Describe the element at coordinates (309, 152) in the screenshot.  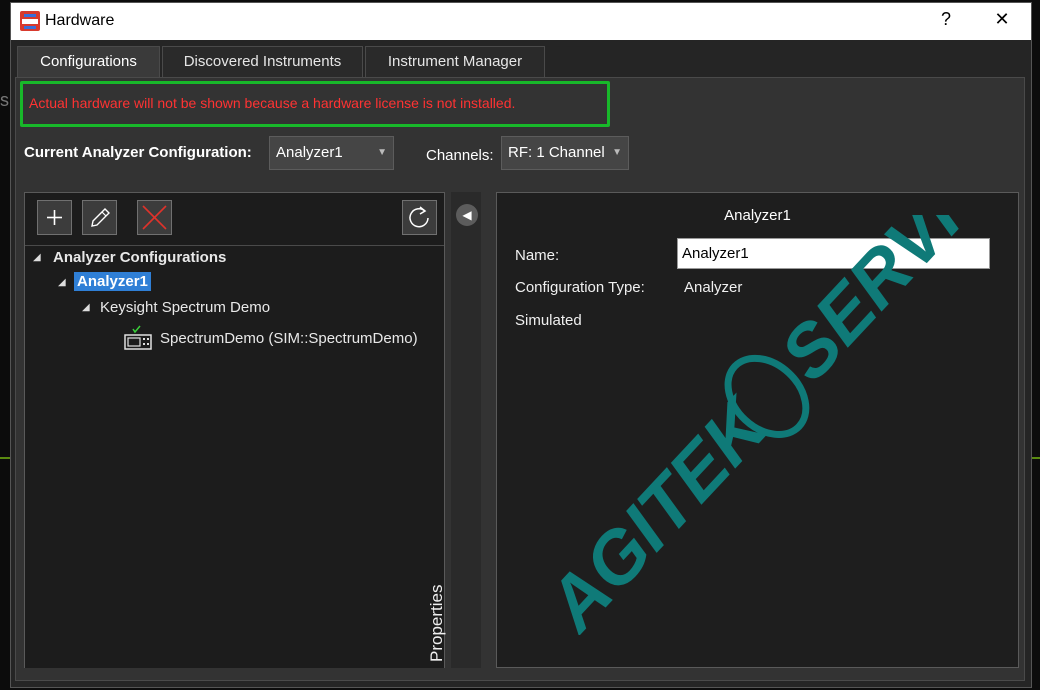
I see `current-config-value: Analyzer1` at that location.